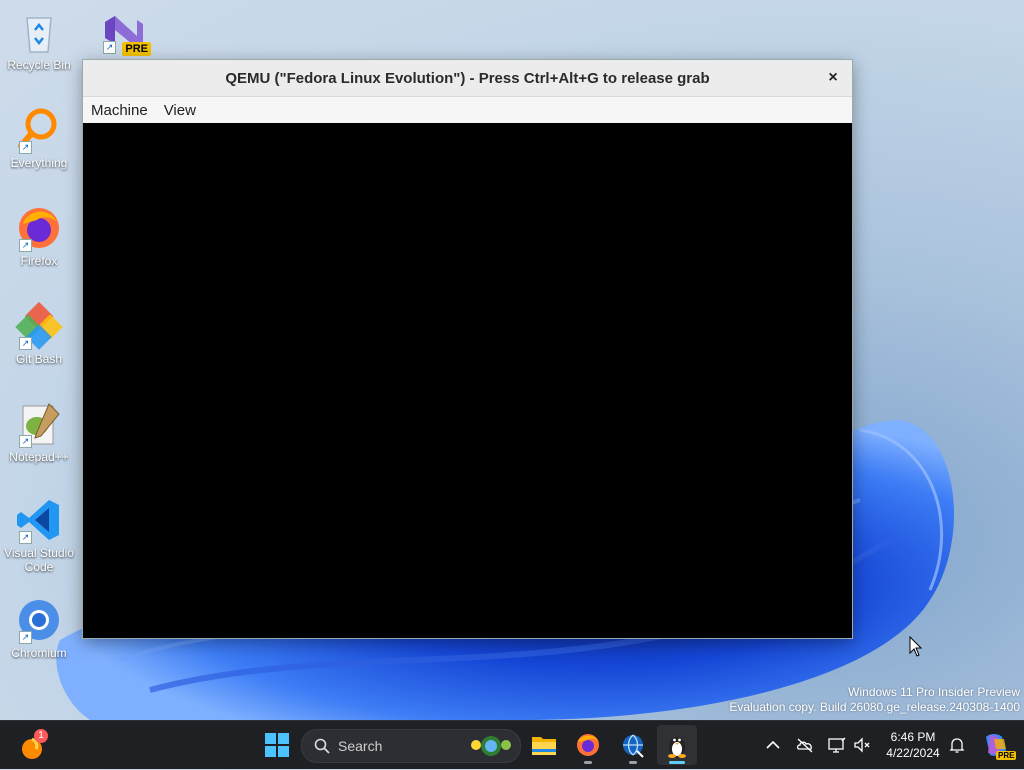 The height and width of the screenshot is (770, 1024). I want to click on taskbar-file-explorer, so click(544, 745).